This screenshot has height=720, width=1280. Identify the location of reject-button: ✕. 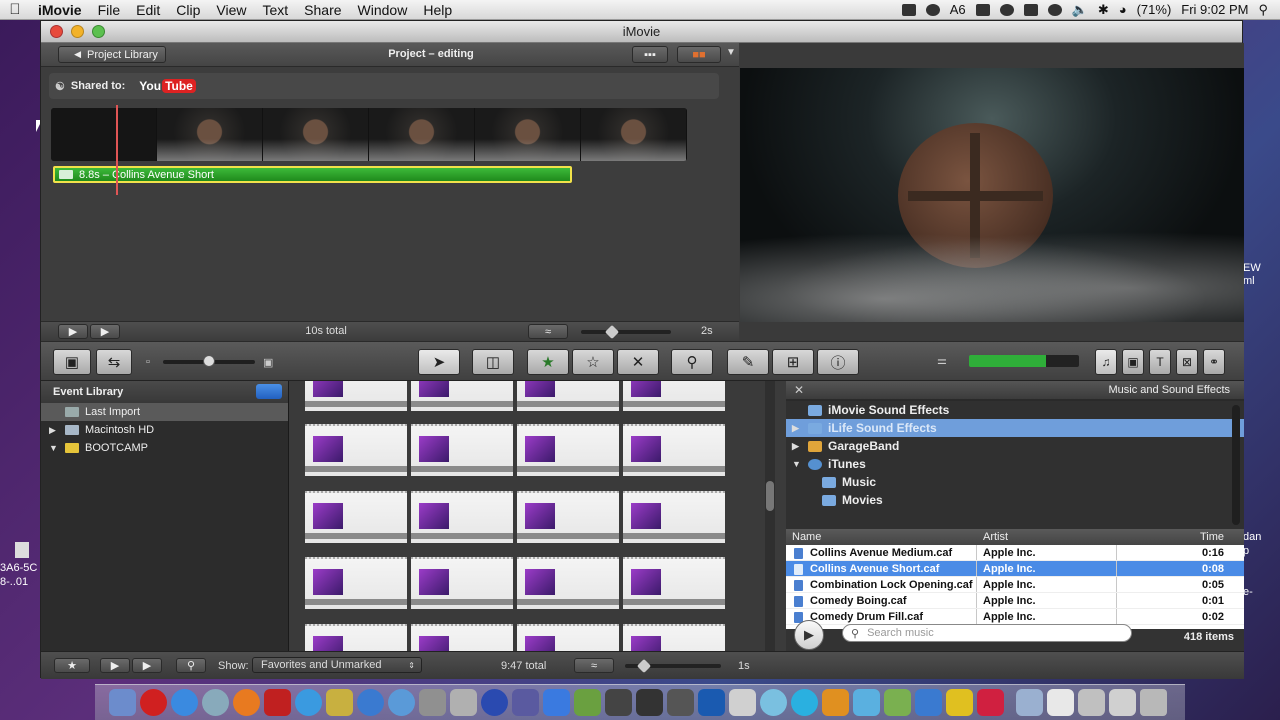
(638, 362).